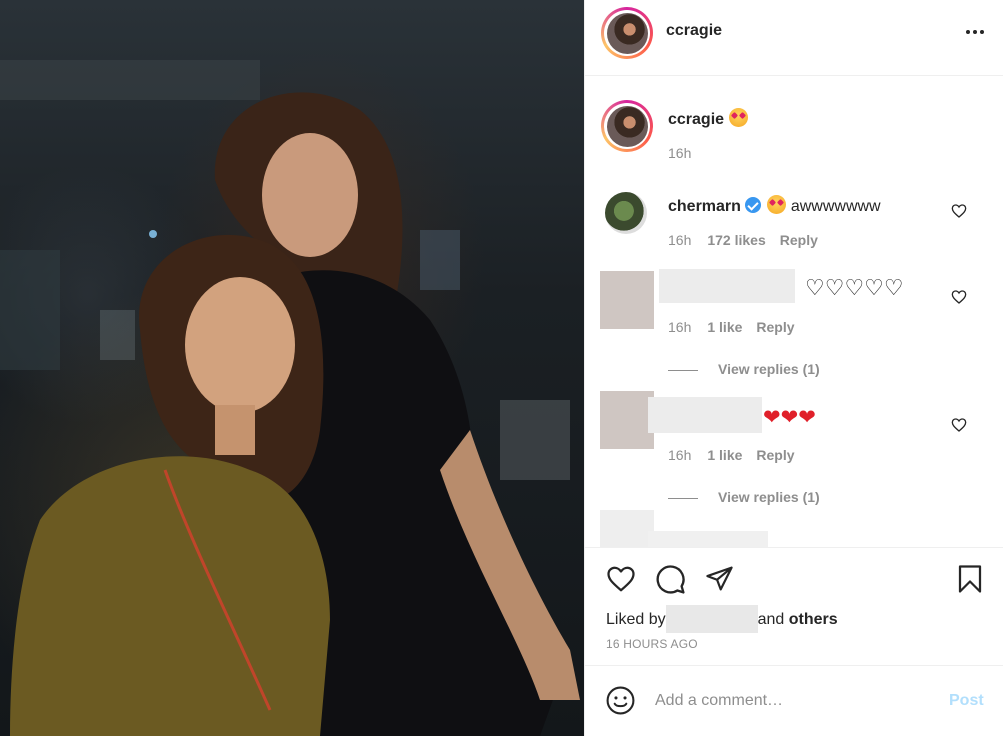 Image resolution: width=1003 pixels, height=736 pixels. I want to click on post-header: ccragie, so click(794, 38).